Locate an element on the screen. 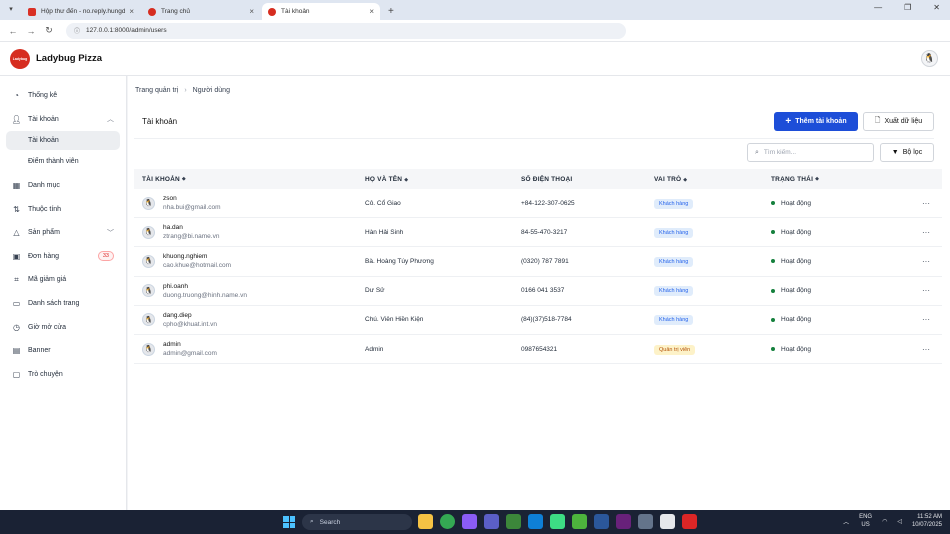 The height and width of the screenshot is (534, 950). browser-tab-accounts: Tài khoản × is located at coordinates (321, 11).